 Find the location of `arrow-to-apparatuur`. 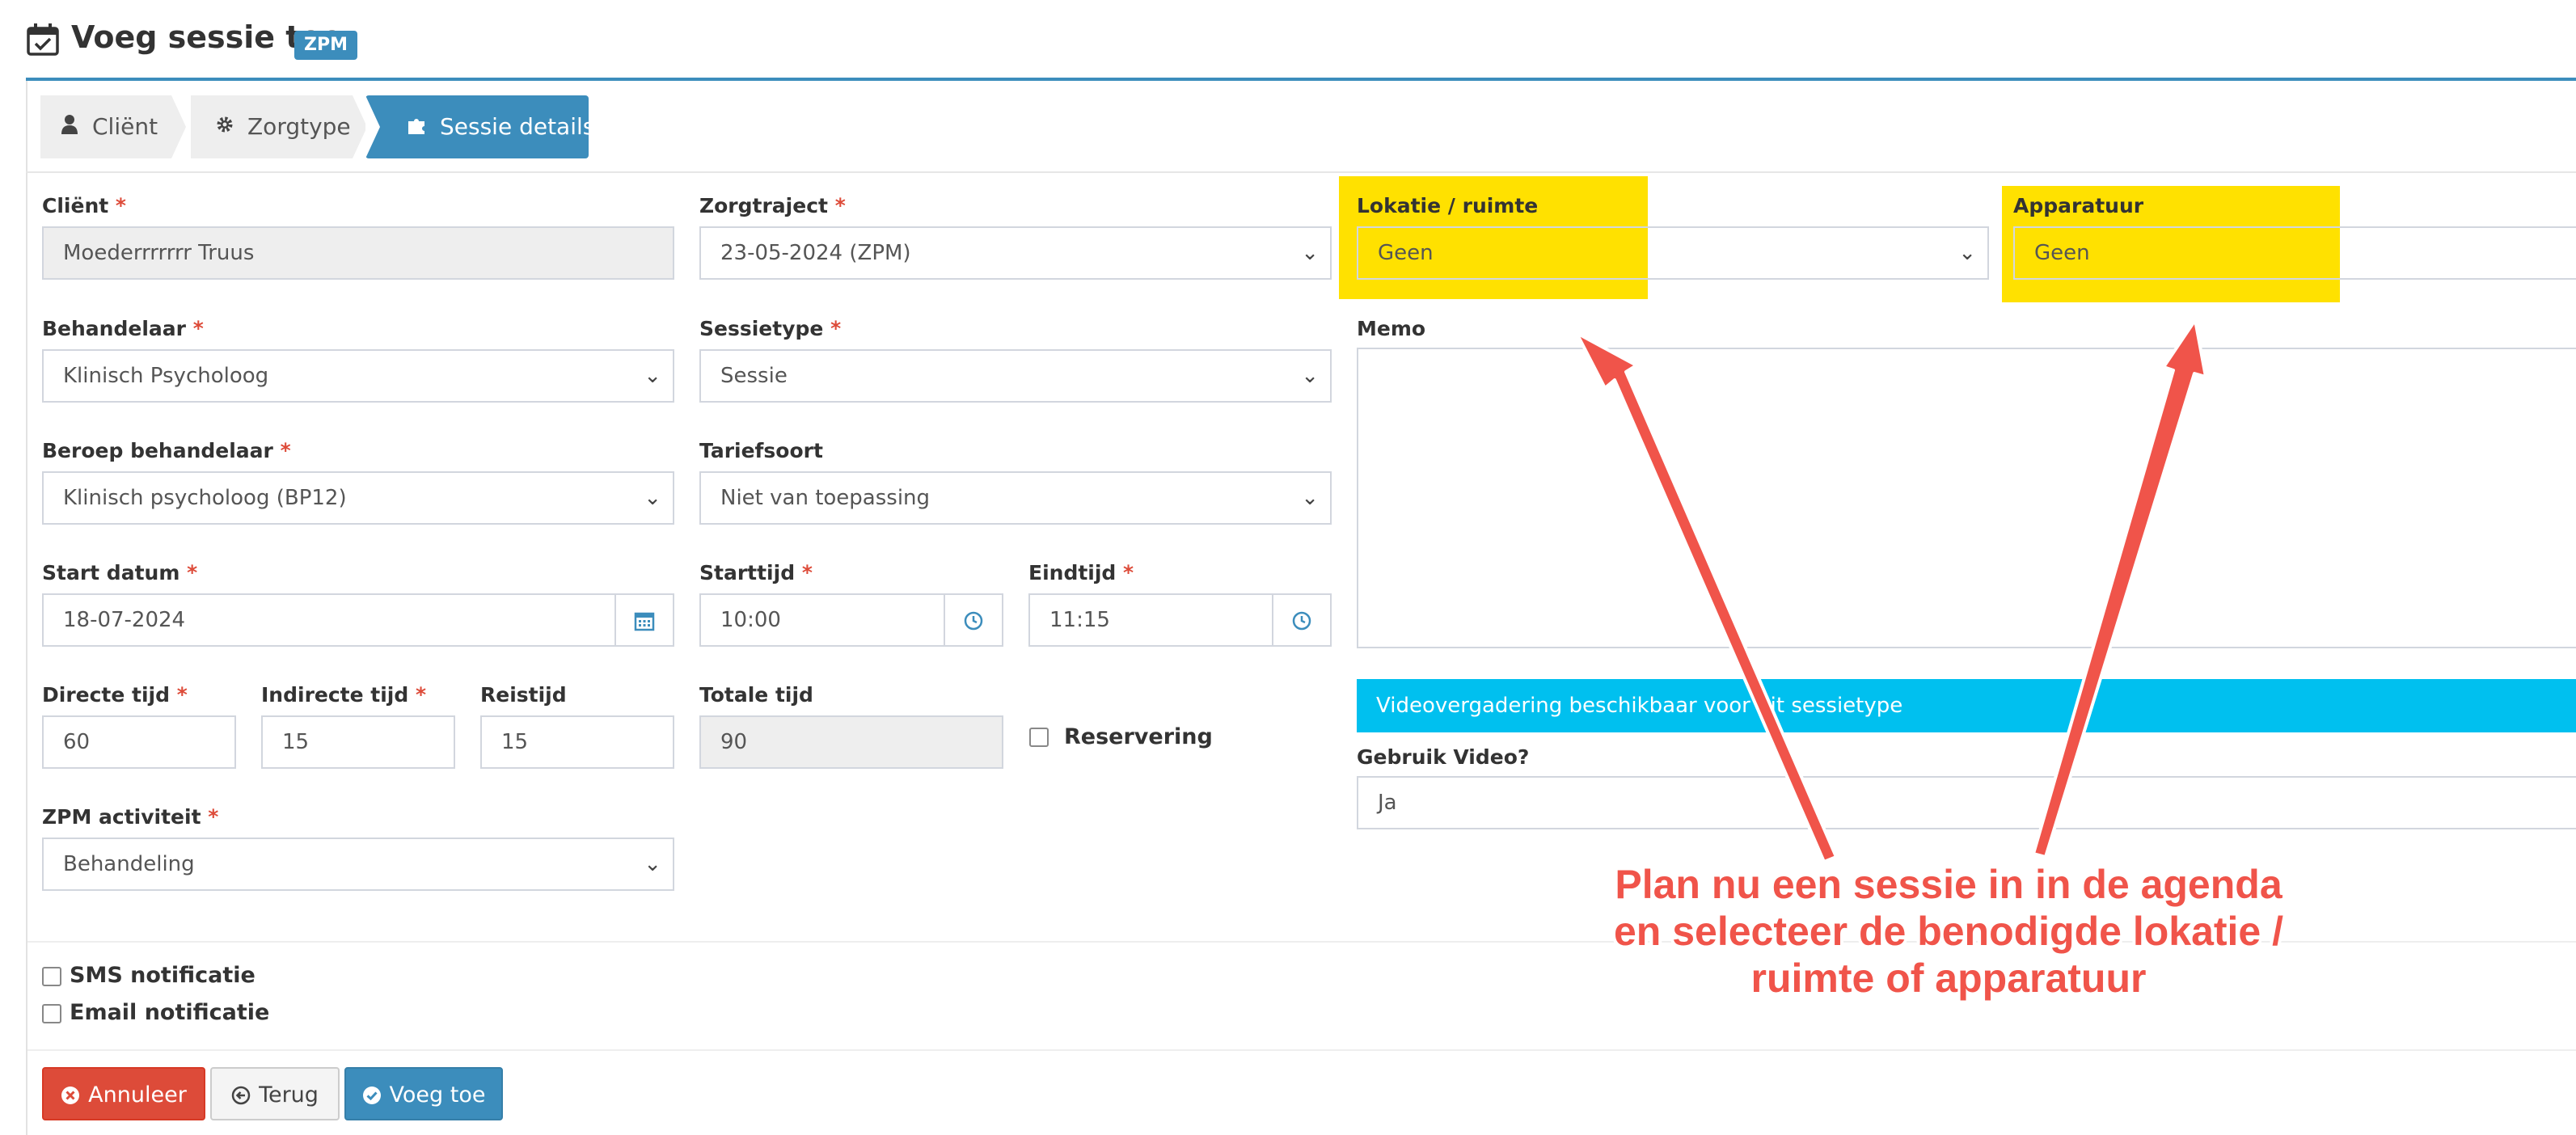

arrow-to-apparatuur is located at coordinates (2119, 589).